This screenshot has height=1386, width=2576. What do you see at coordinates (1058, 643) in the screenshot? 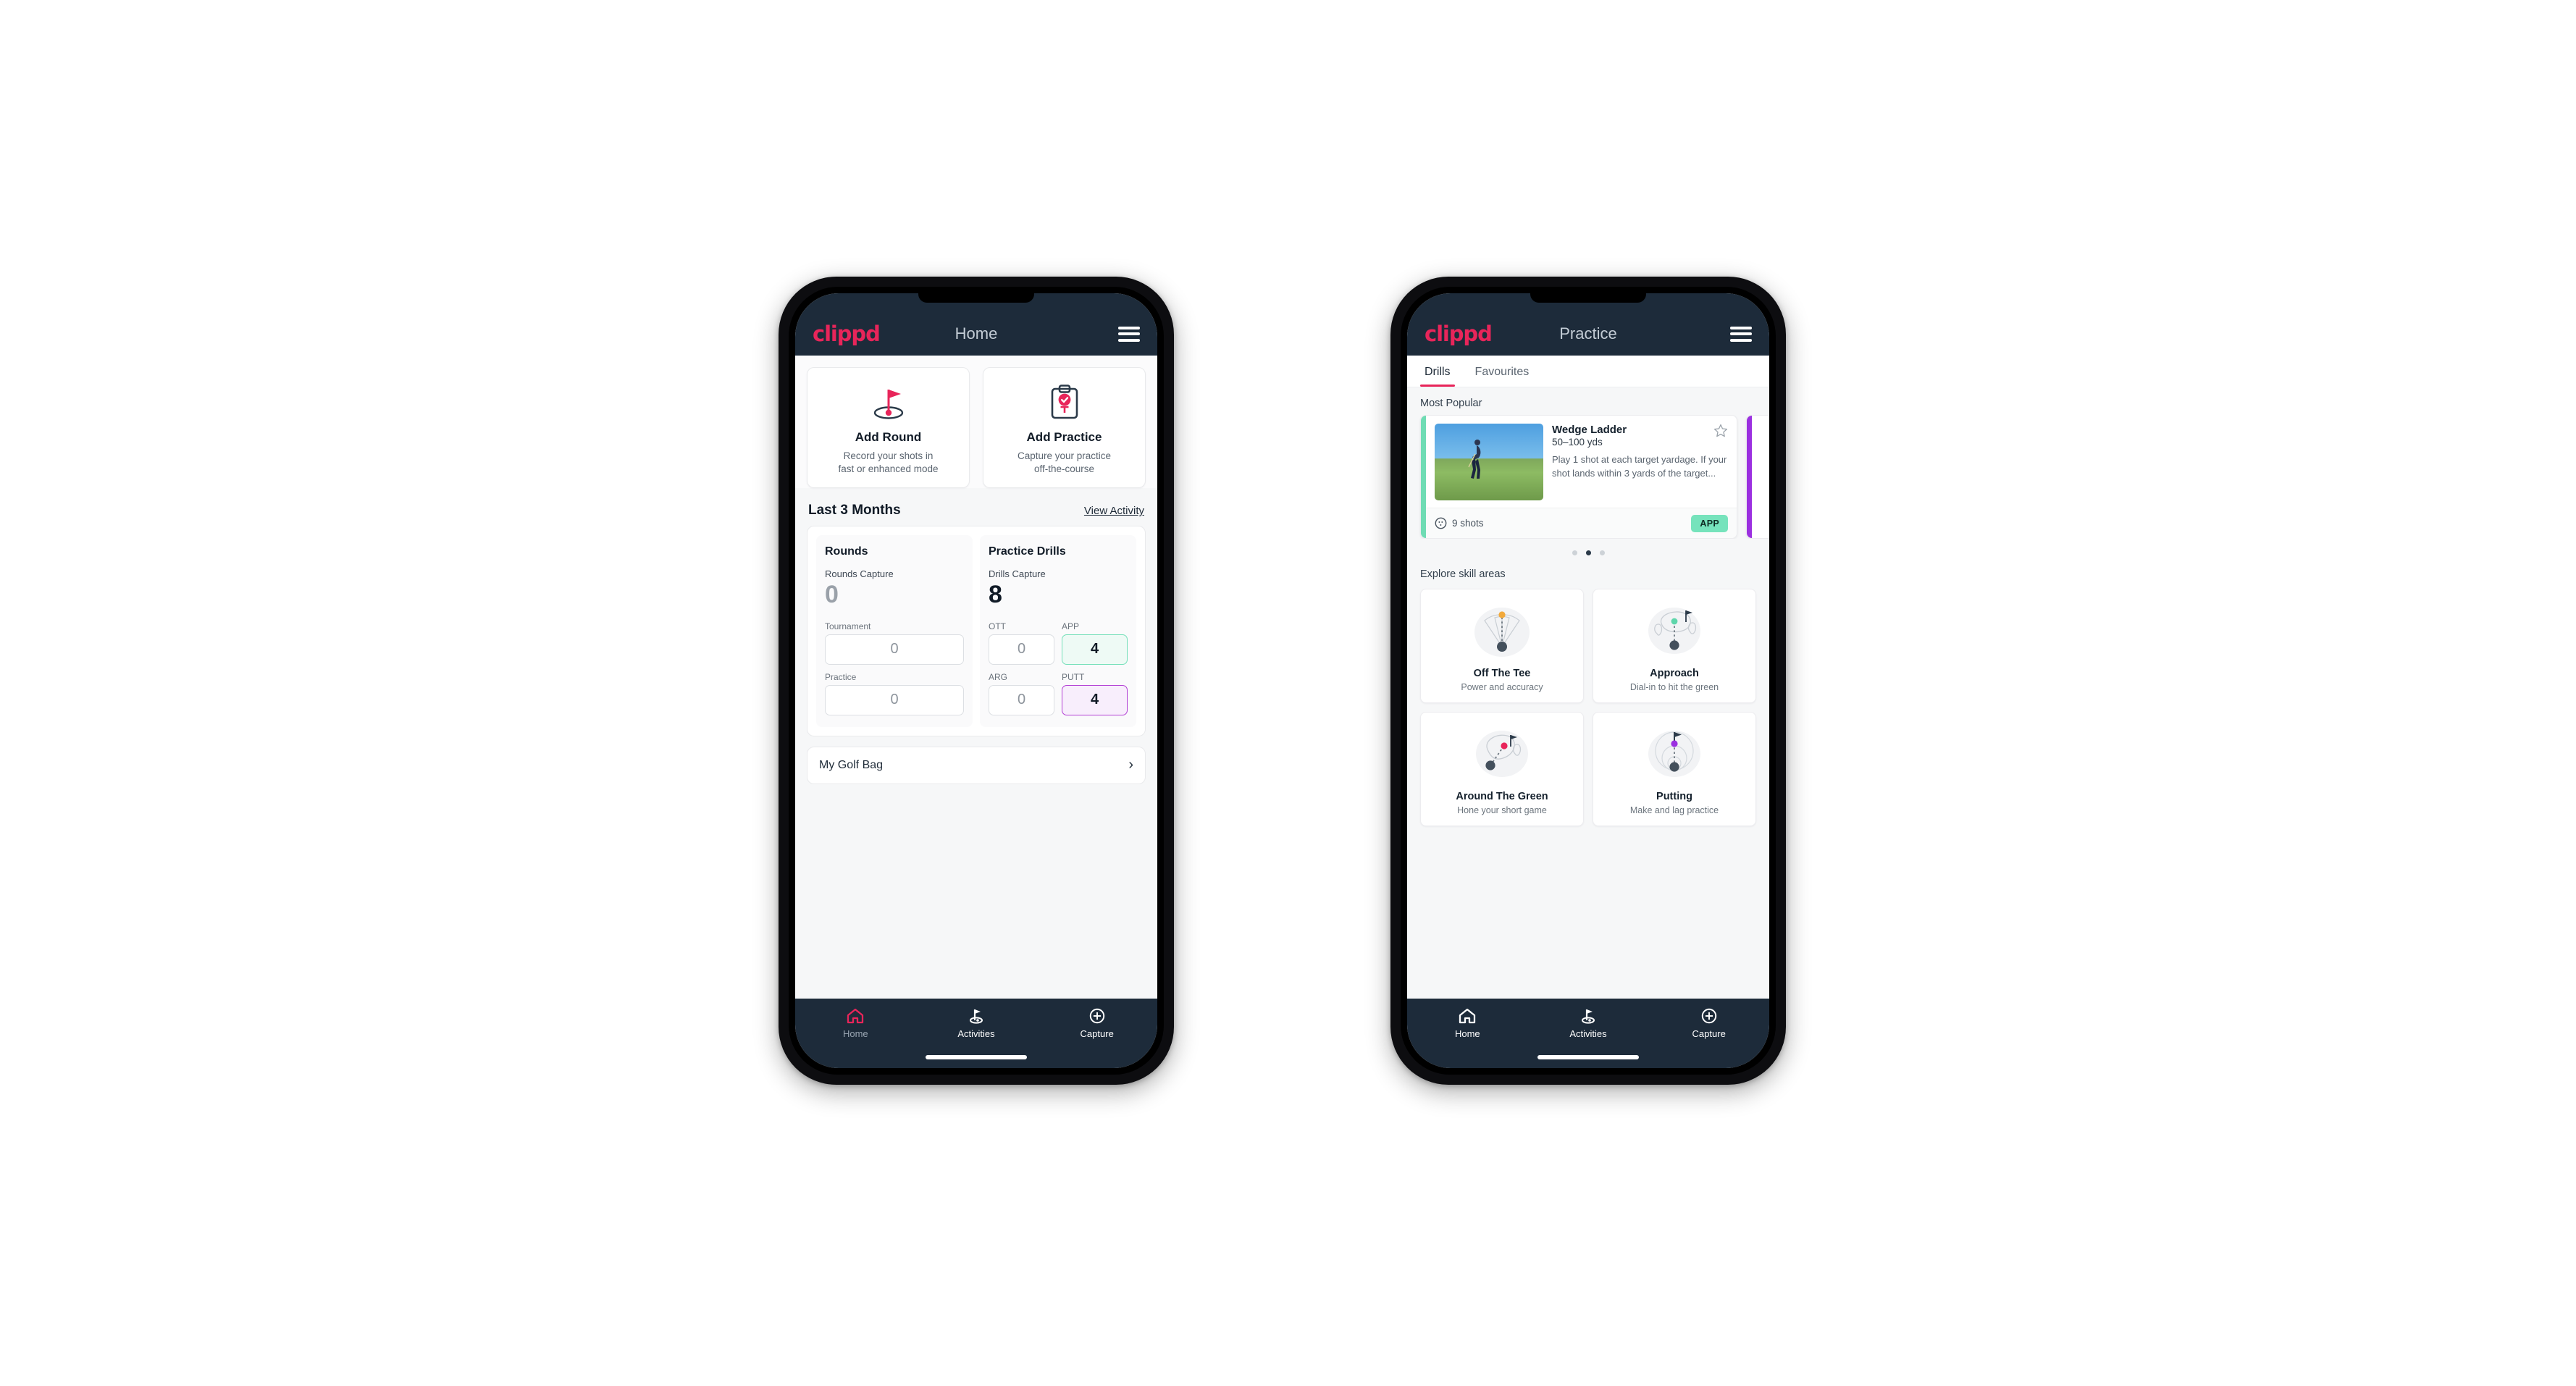
I see `ott-app-row: OTT 0 APP 4` at bounding box center [1058, 643].